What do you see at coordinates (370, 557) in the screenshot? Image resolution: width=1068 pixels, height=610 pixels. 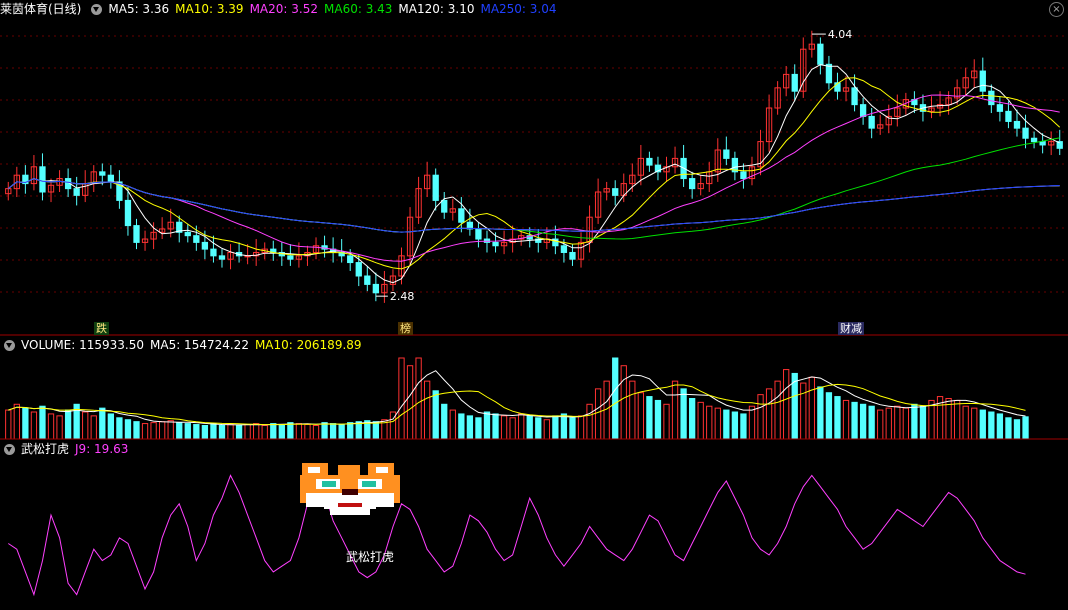 I see `indicator-annotation: 武松打虎` at bounding box center [370, 557].